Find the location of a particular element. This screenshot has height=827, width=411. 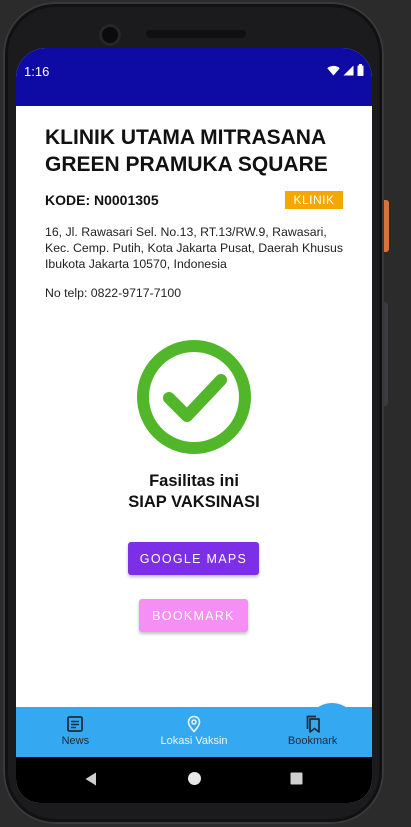

bottom-navigation: News Lokasi Vaksin Bookmark is located at coordinates (194, 732).